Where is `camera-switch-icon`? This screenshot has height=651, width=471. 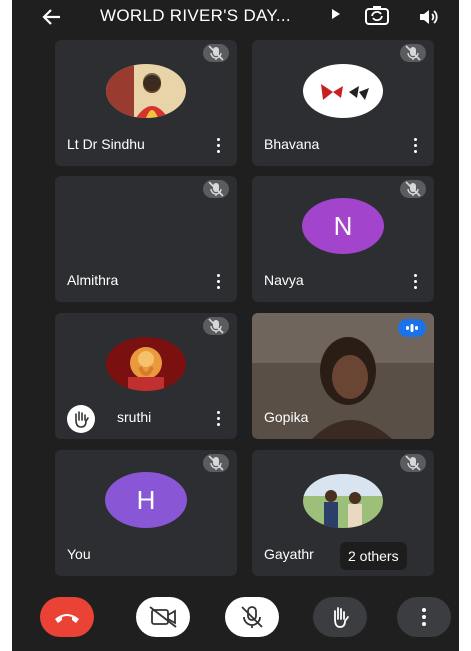 camera-switch-icon is located at coordinates (377, 16).